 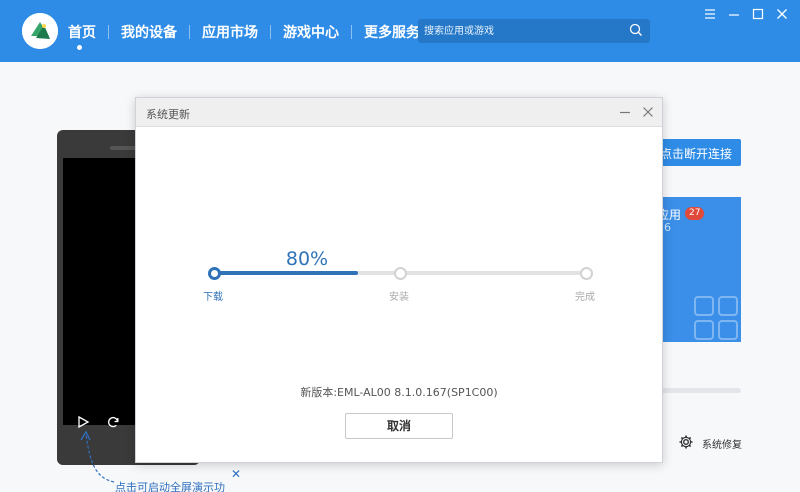 I want to click on search-box, so click(x=534, y=31).